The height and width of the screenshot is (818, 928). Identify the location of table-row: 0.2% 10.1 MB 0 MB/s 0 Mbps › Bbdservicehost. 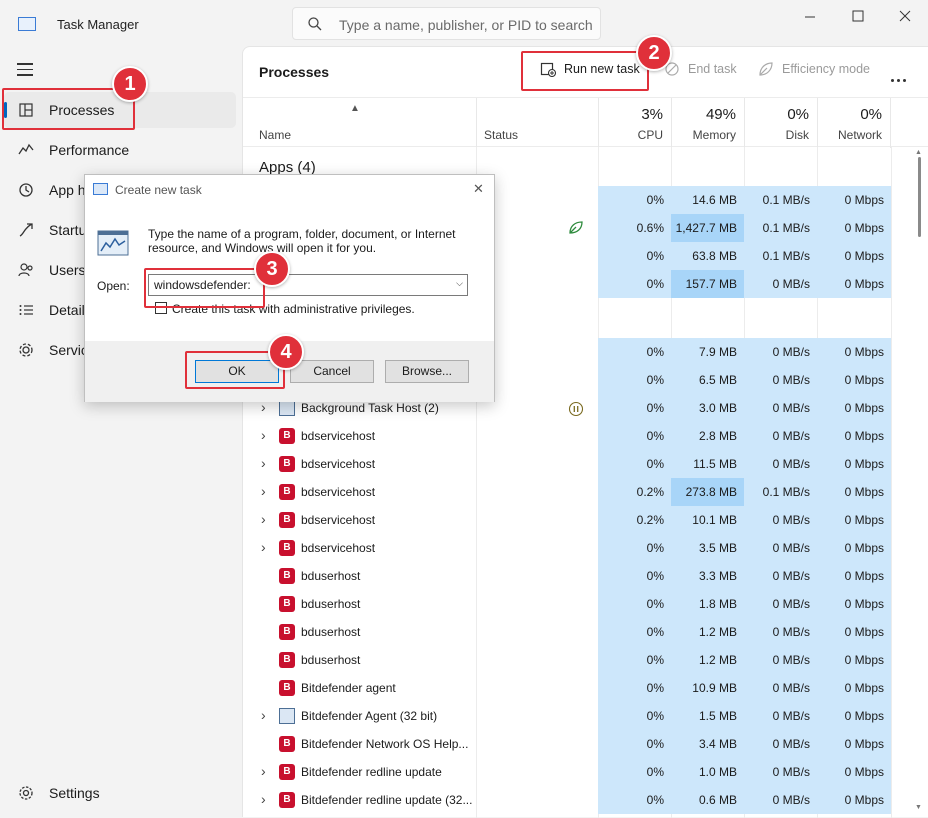
(578, 520).